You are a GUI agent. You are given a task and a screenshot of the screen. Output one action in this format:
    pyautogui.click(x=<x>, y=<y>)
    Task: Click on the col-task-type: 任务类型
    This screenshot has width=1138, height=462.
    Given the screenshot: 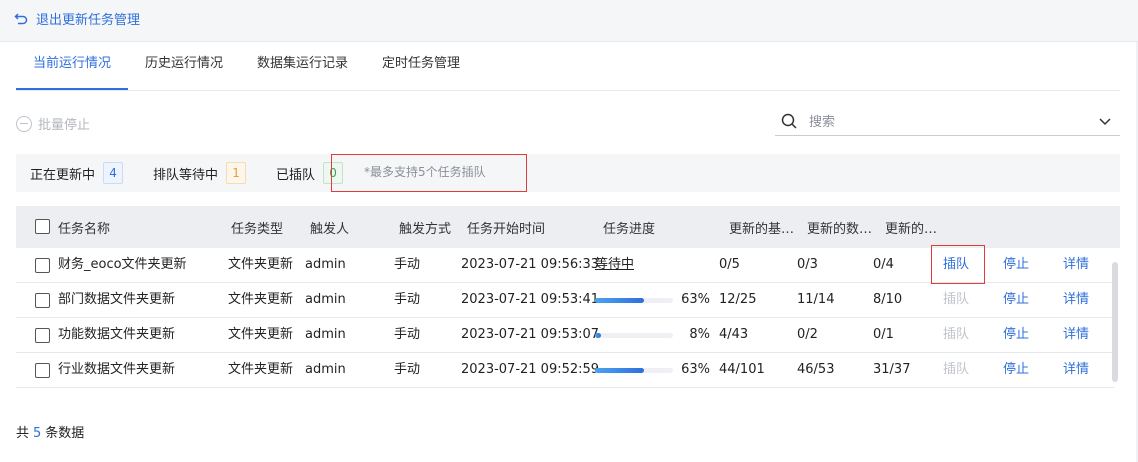 What is the action you would take?
    pyautogui.click(x=257, y=229)
    